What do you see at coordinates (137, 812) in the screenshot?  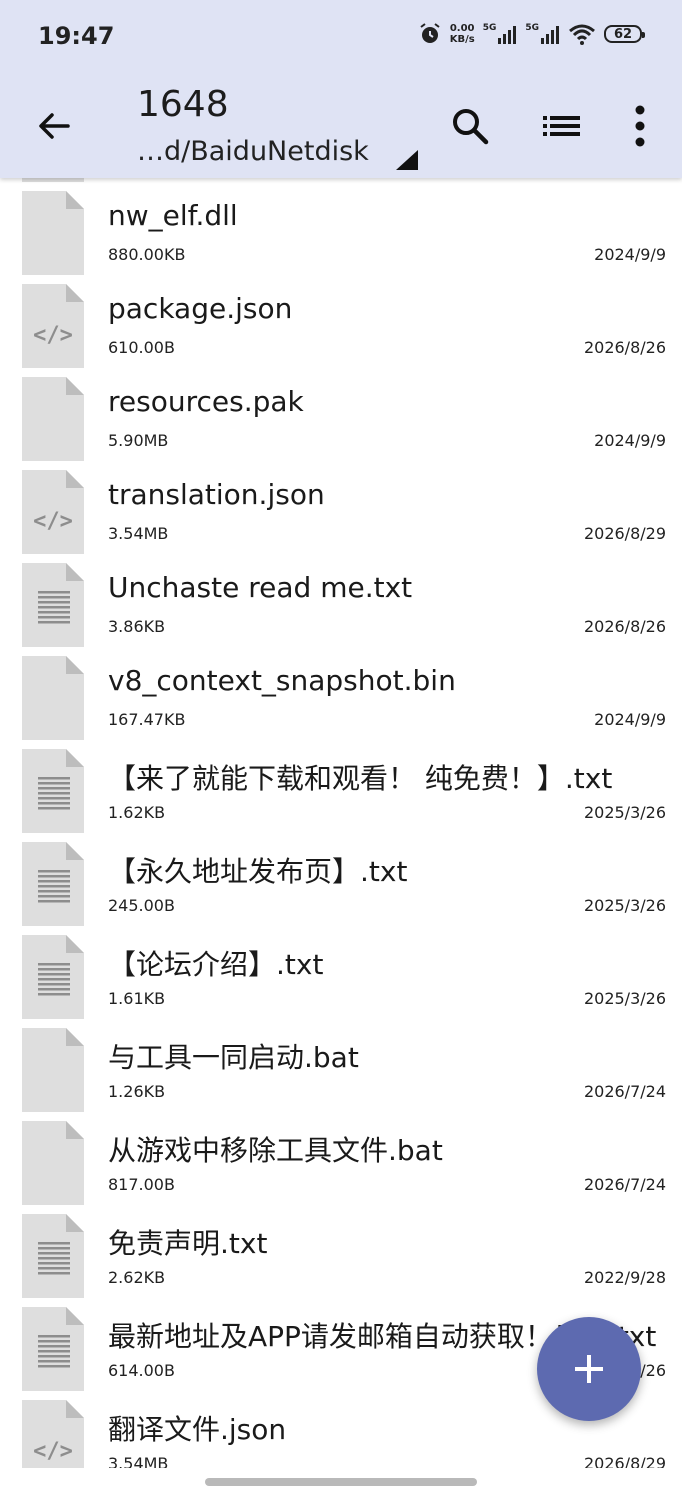 I see `file-size: 1.62KB` at bounding box center [137, 812].